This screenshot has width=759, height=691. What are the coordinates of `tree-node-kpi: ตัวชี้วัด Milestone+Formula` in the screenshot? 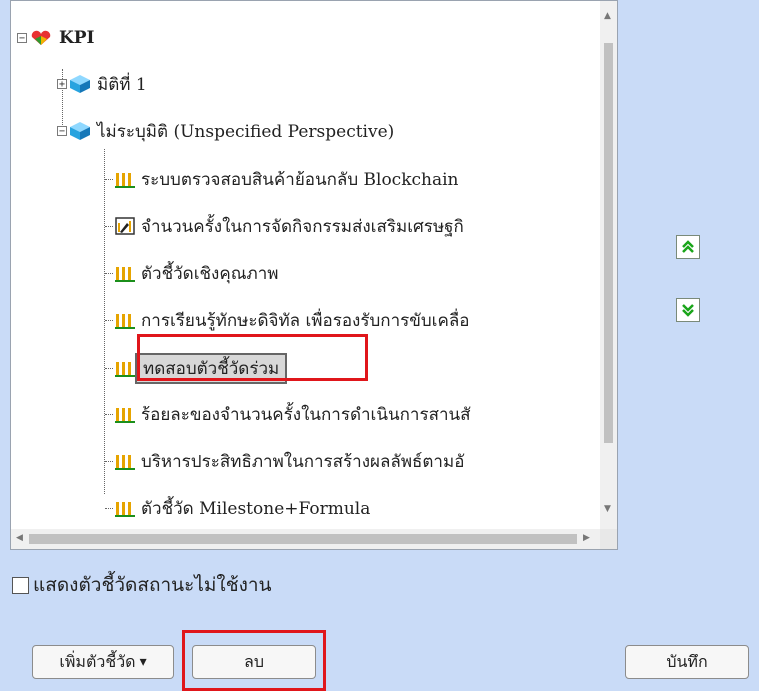 It's located at (237, 508).